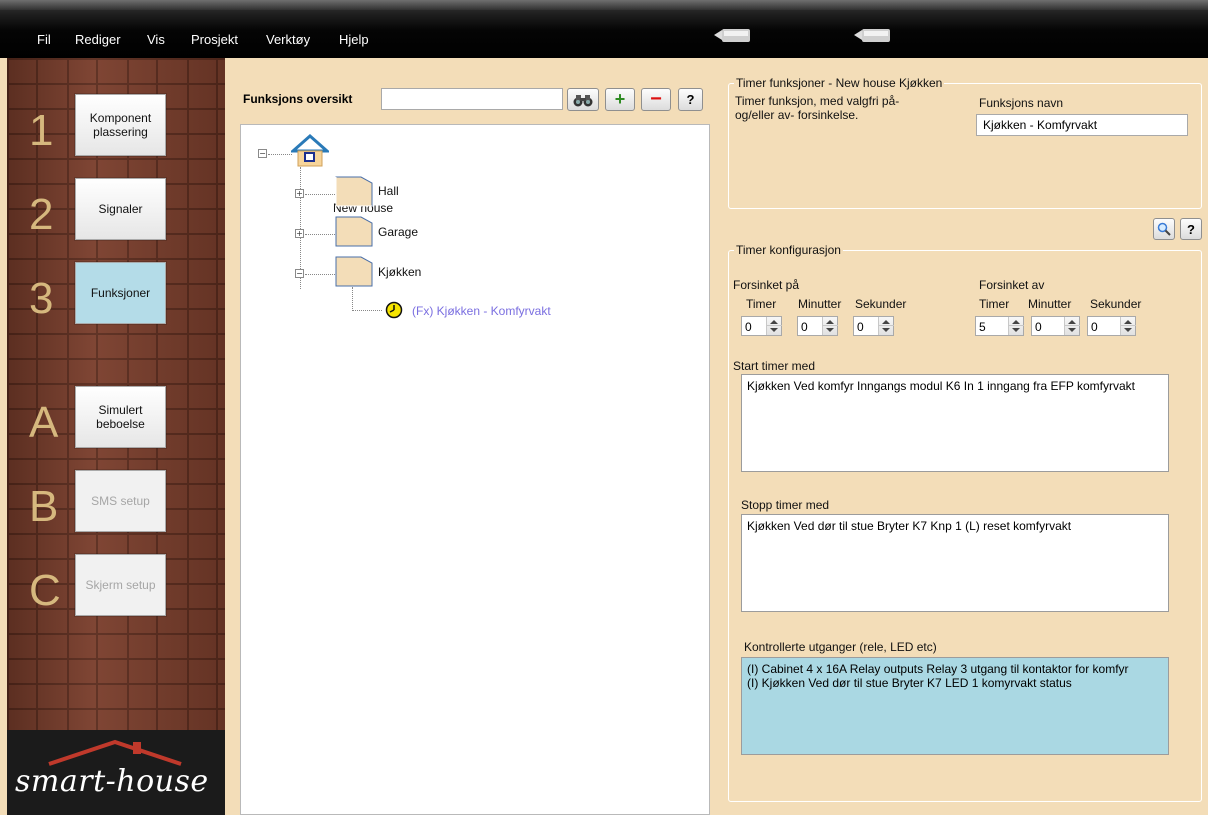 This screenshot has width=1208, height=815. I want to click on step-button-komponent-plassering: Komponent plassering, so click(120, 125).